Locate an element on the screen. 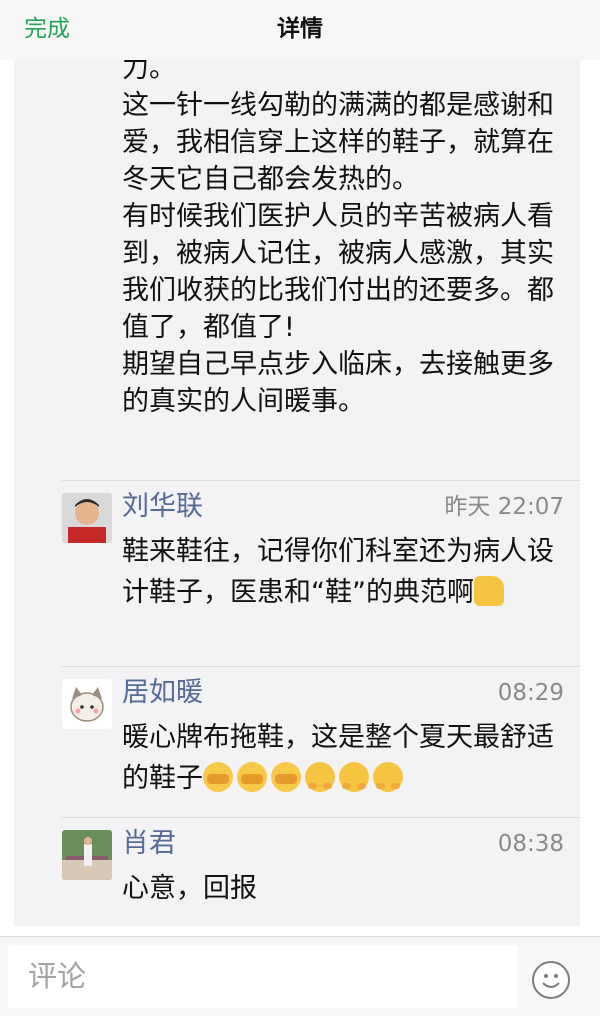 This screenshot has height=1016, width=600. comment-text-block: 鞋来鞋往，记得你们科室还为病人设计鞋子，医患和“鞋”的典范啊 is located at coordinates (345, 572).